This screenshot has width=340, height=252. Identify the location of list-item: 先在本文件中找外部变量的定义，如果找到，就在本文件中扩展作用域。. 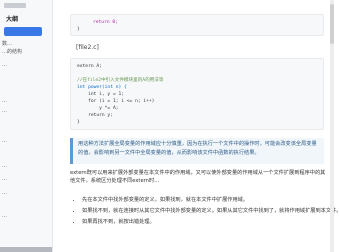
(211, 200).